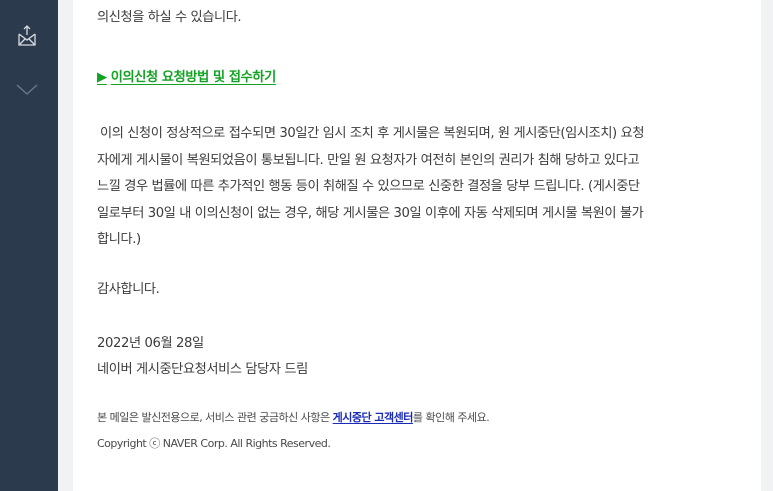  Describe the element at coordinates (150, 343) in the screenshot. I see `date-text: 2022년 06월 28일` at that location.